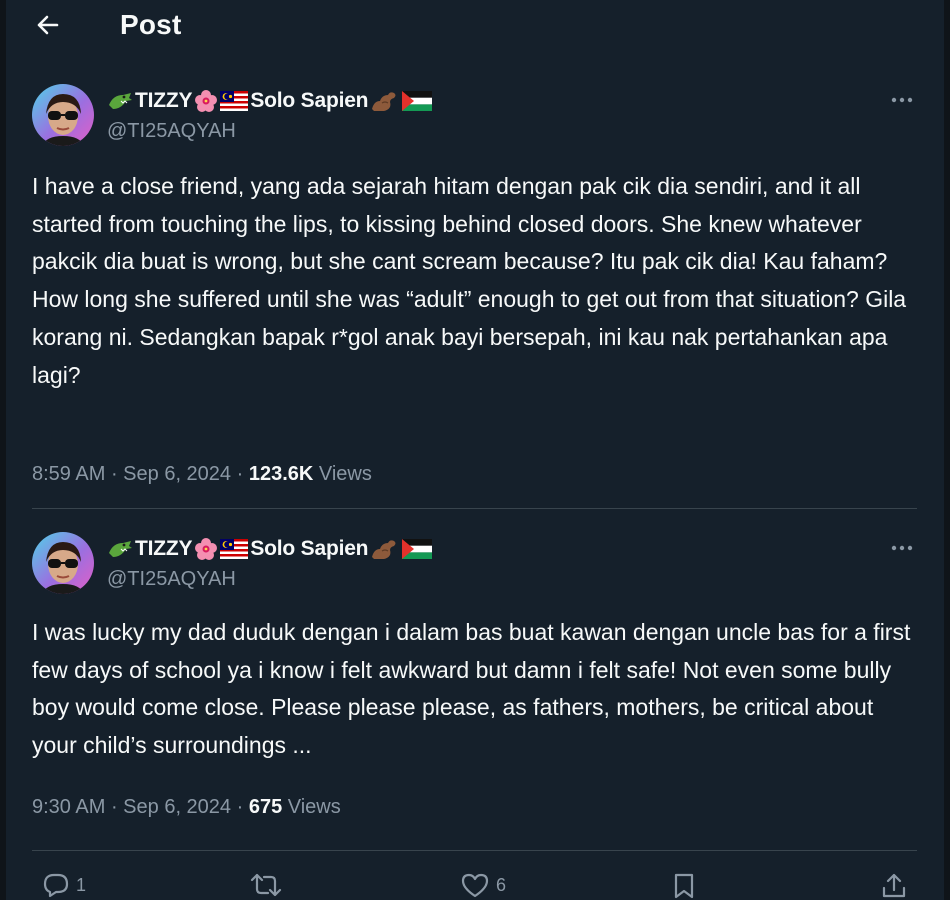  I want to click on share-icon, so click(894, 885).